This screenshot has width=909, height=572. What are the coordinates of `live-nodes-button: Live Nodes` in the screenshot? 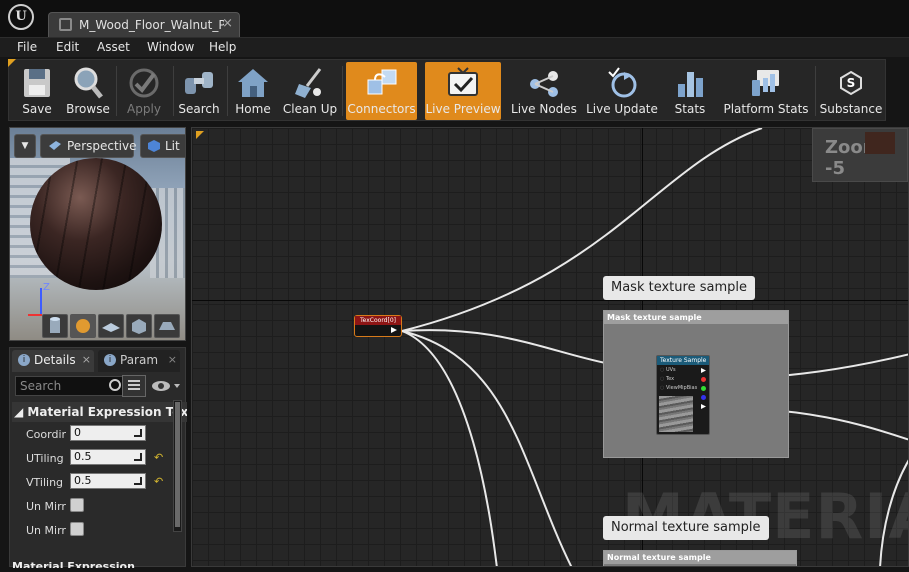 It's located at (544, 91).